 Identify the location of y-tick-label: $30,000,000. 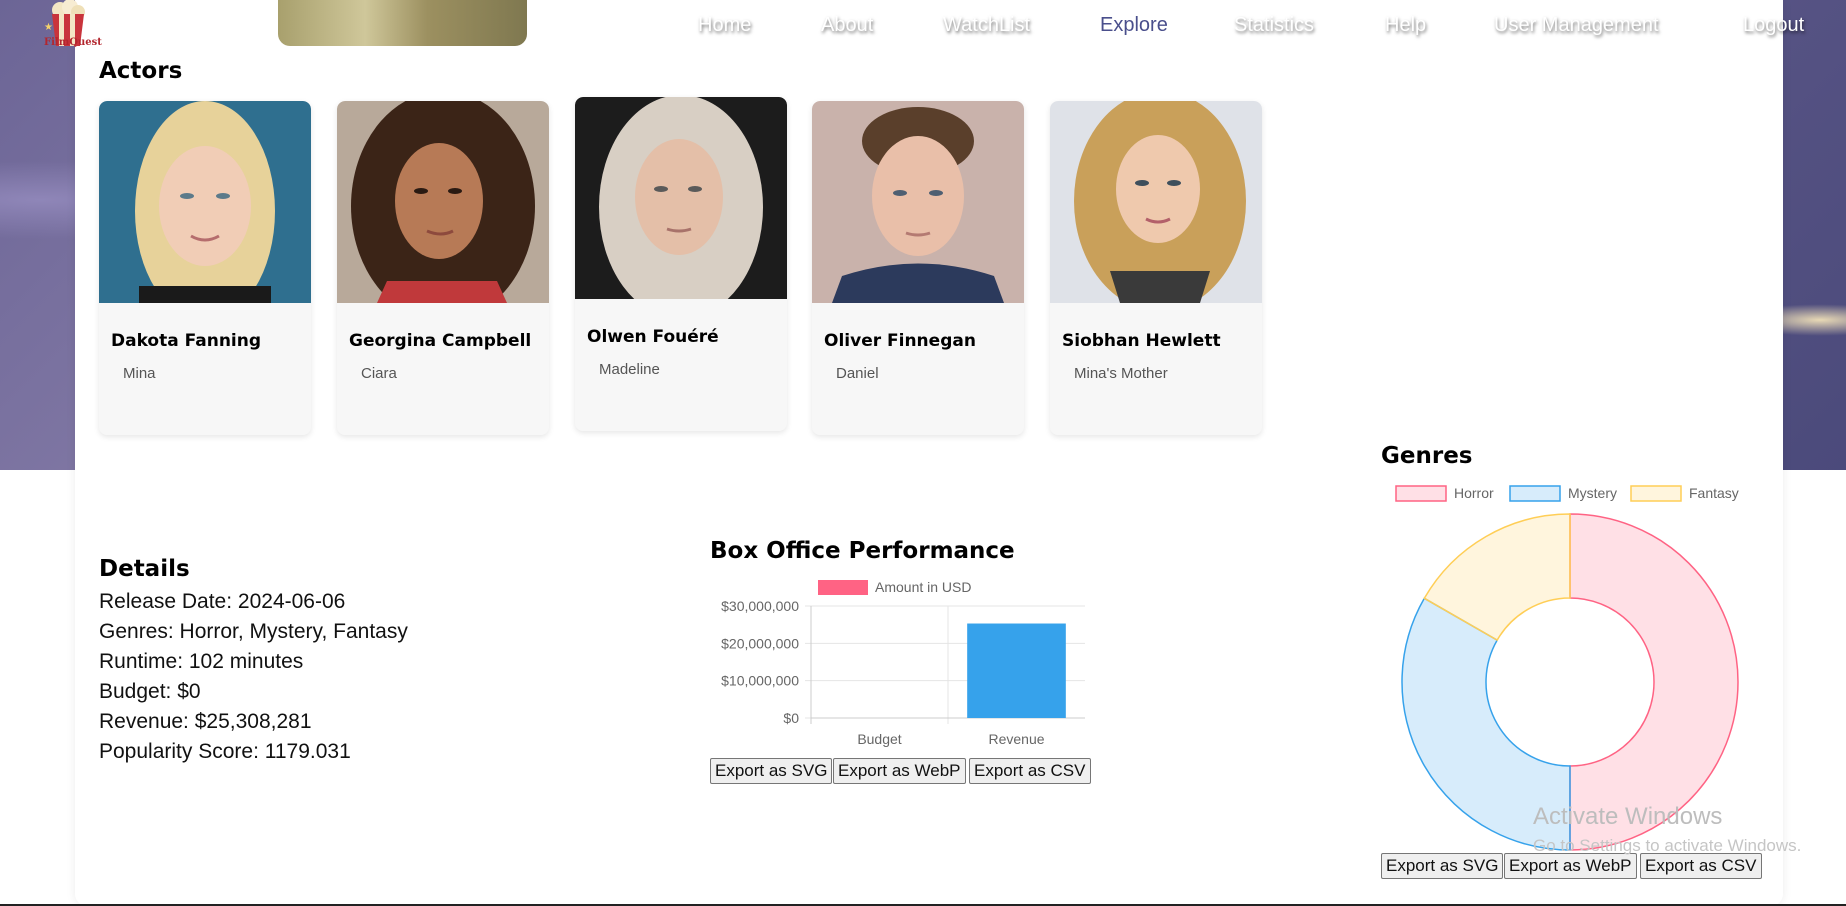
(760, 606).